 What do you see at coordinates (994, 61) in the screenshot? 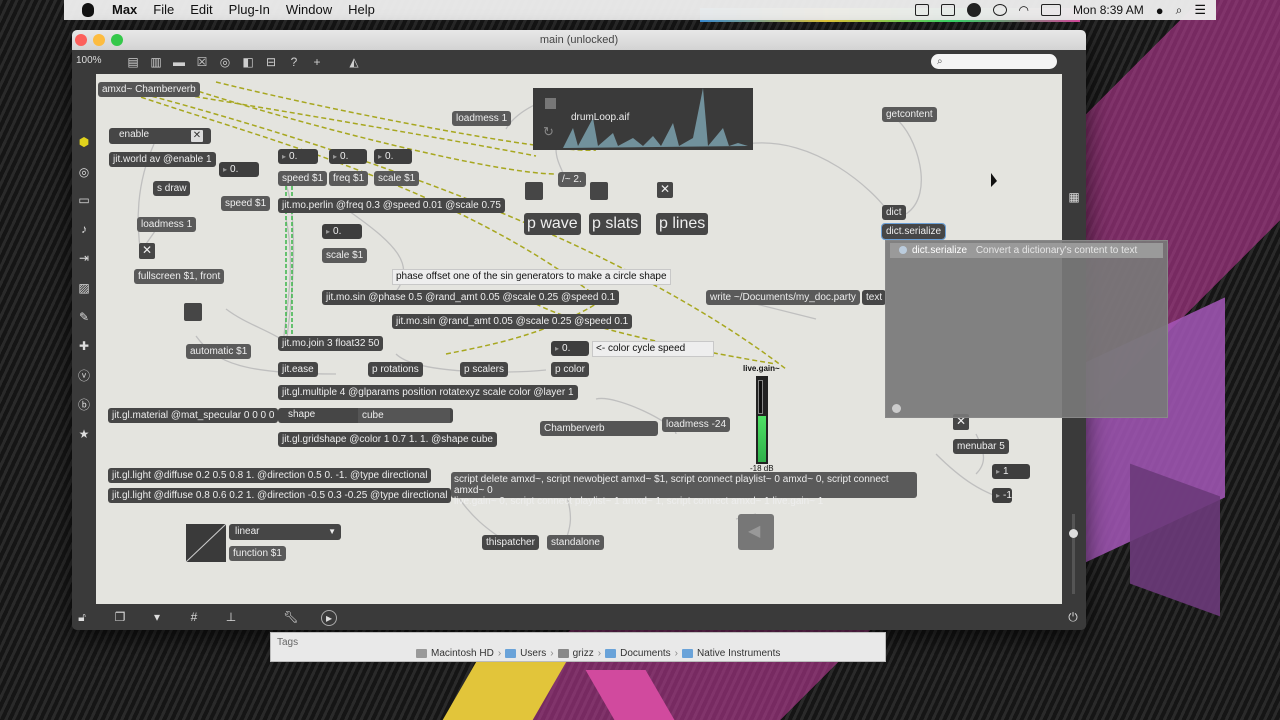
I see `search-field: ⌕` at bounding box center [994, 61].